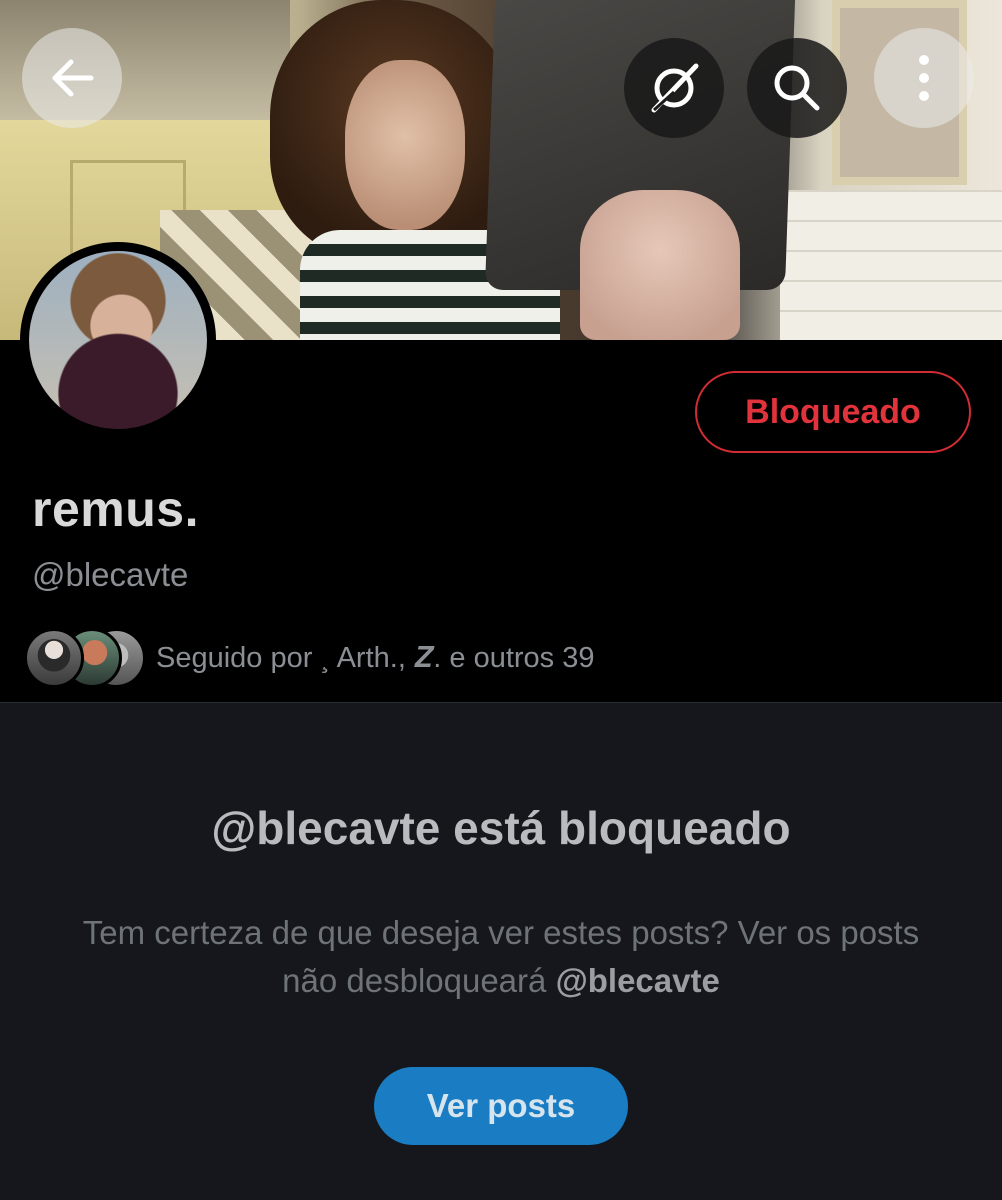 Image resolution: width=1002 pixels, height=1200 pixels. I want to click on search-button, so click(797, 88).